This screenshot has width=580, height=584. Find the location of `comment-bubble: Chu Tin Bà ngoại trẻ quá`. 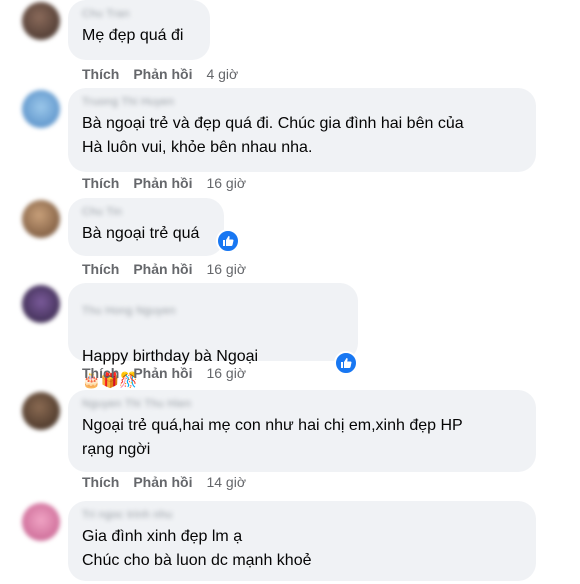

comment-bubble: Chu Tin Bà ngoại trẻ quá is located at coordinates (146, 227).